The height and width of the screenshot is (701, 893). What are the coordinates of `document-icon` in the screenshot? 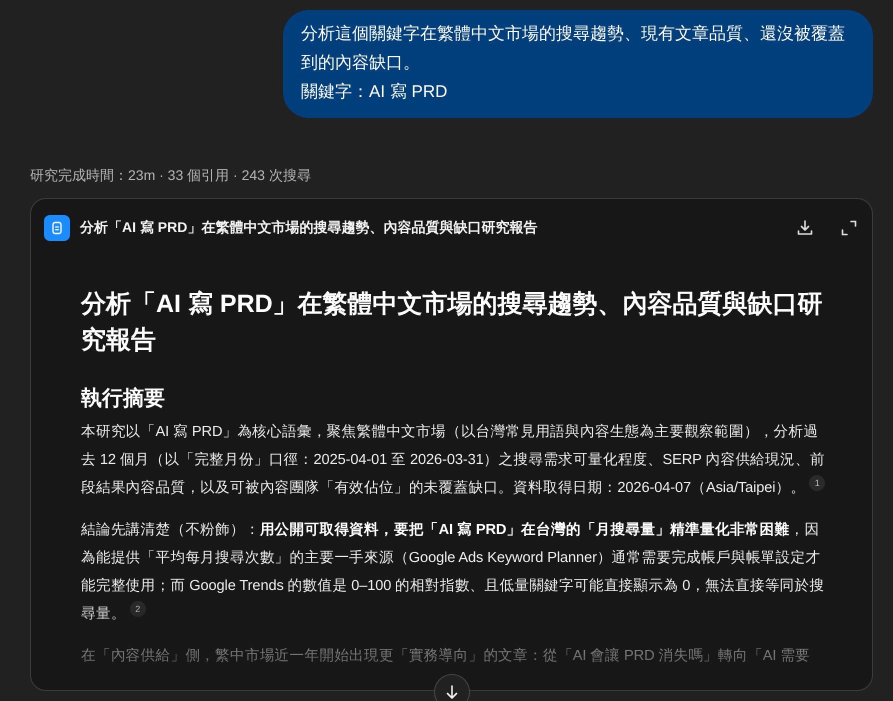 It's located at (57, 228).